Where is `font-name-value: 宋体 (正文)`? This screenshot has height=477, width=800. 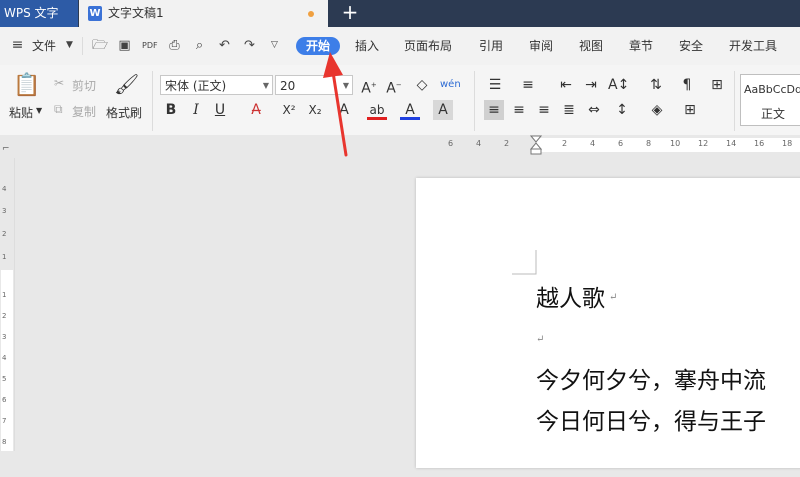 font-name-value: 宋体 (正文) is located at coordinates (196, 86).